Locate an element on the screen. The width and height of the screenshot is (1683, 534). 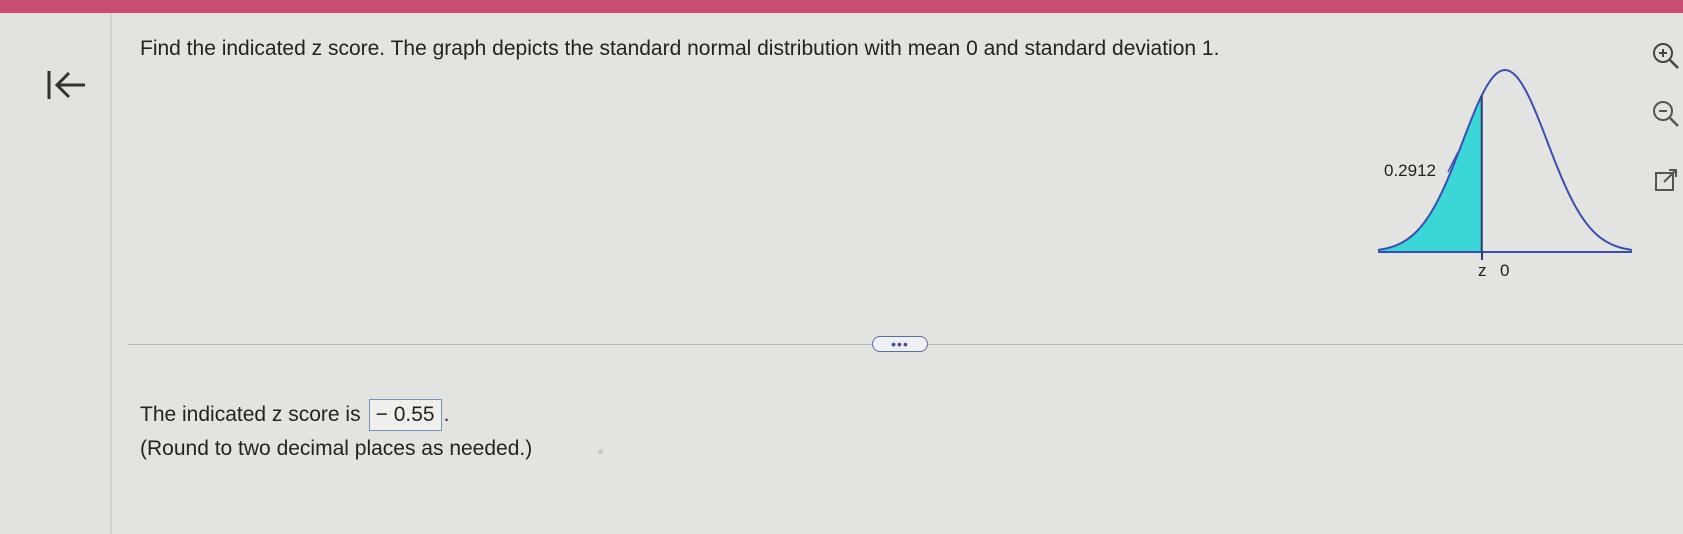
area-label: 0.2912 is located at coordinates (1410, 170).